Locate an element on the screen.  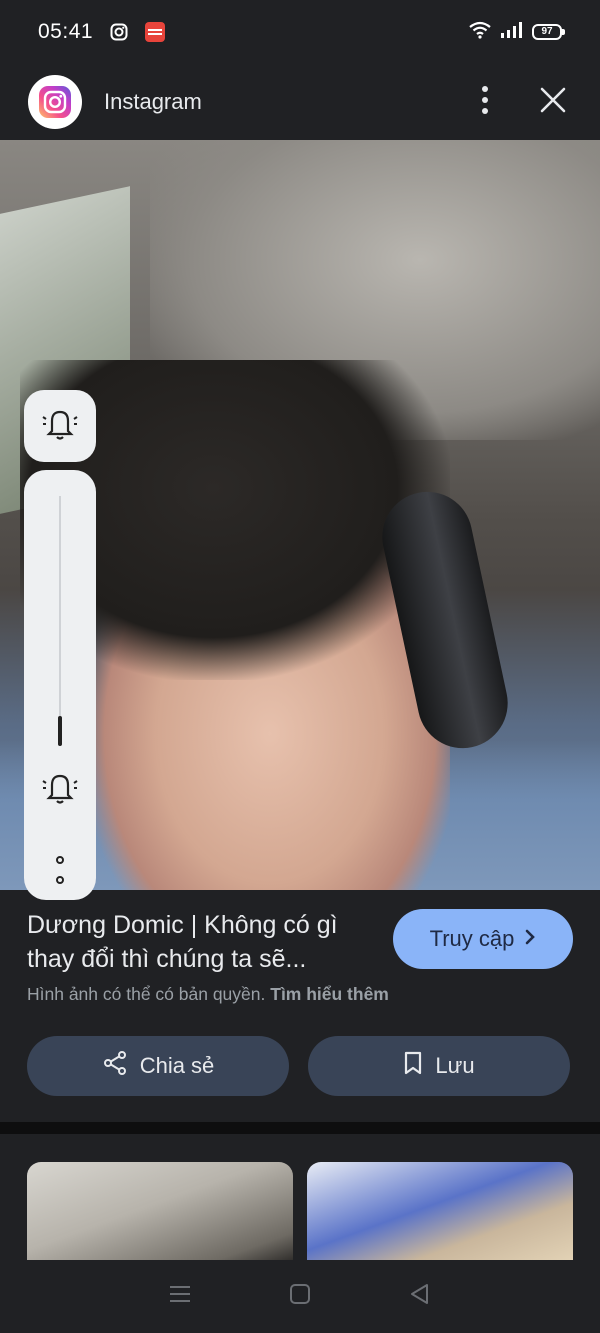
chevron-right-icon is located at coordinates (530, 939).